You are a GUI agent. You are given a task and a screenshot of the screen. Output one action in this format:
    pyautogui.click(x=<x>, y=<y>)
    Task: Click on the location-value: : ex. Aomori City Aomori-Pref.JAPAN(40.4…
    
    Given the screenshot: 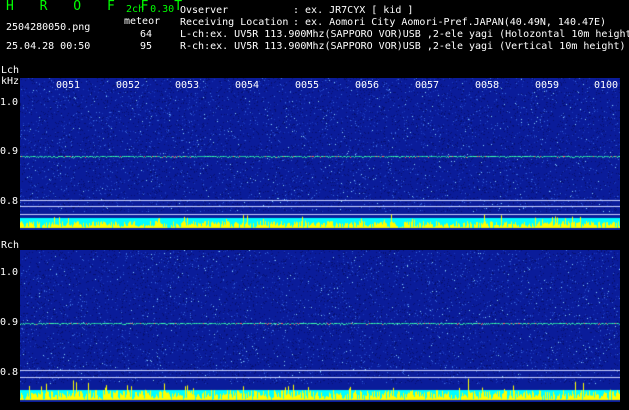 What is the action you would take?
    pyautogui.click(x=450, y=22)
    